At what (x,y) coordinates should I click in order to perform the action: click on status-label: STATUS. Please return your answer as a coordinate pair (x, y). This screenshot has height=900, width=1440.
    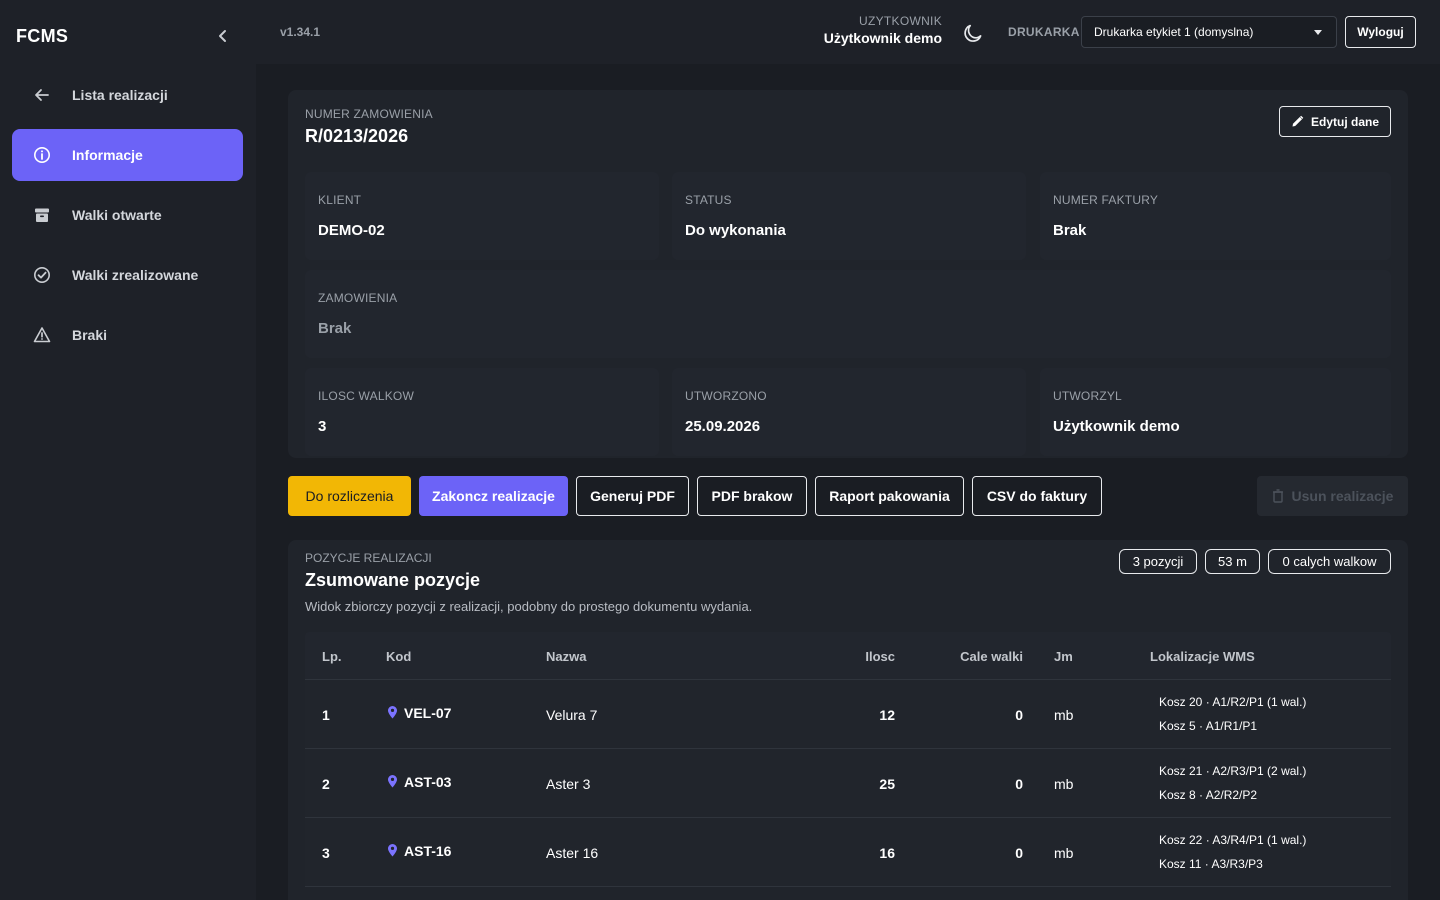
    Looking at the image, I should click on (708, 200).